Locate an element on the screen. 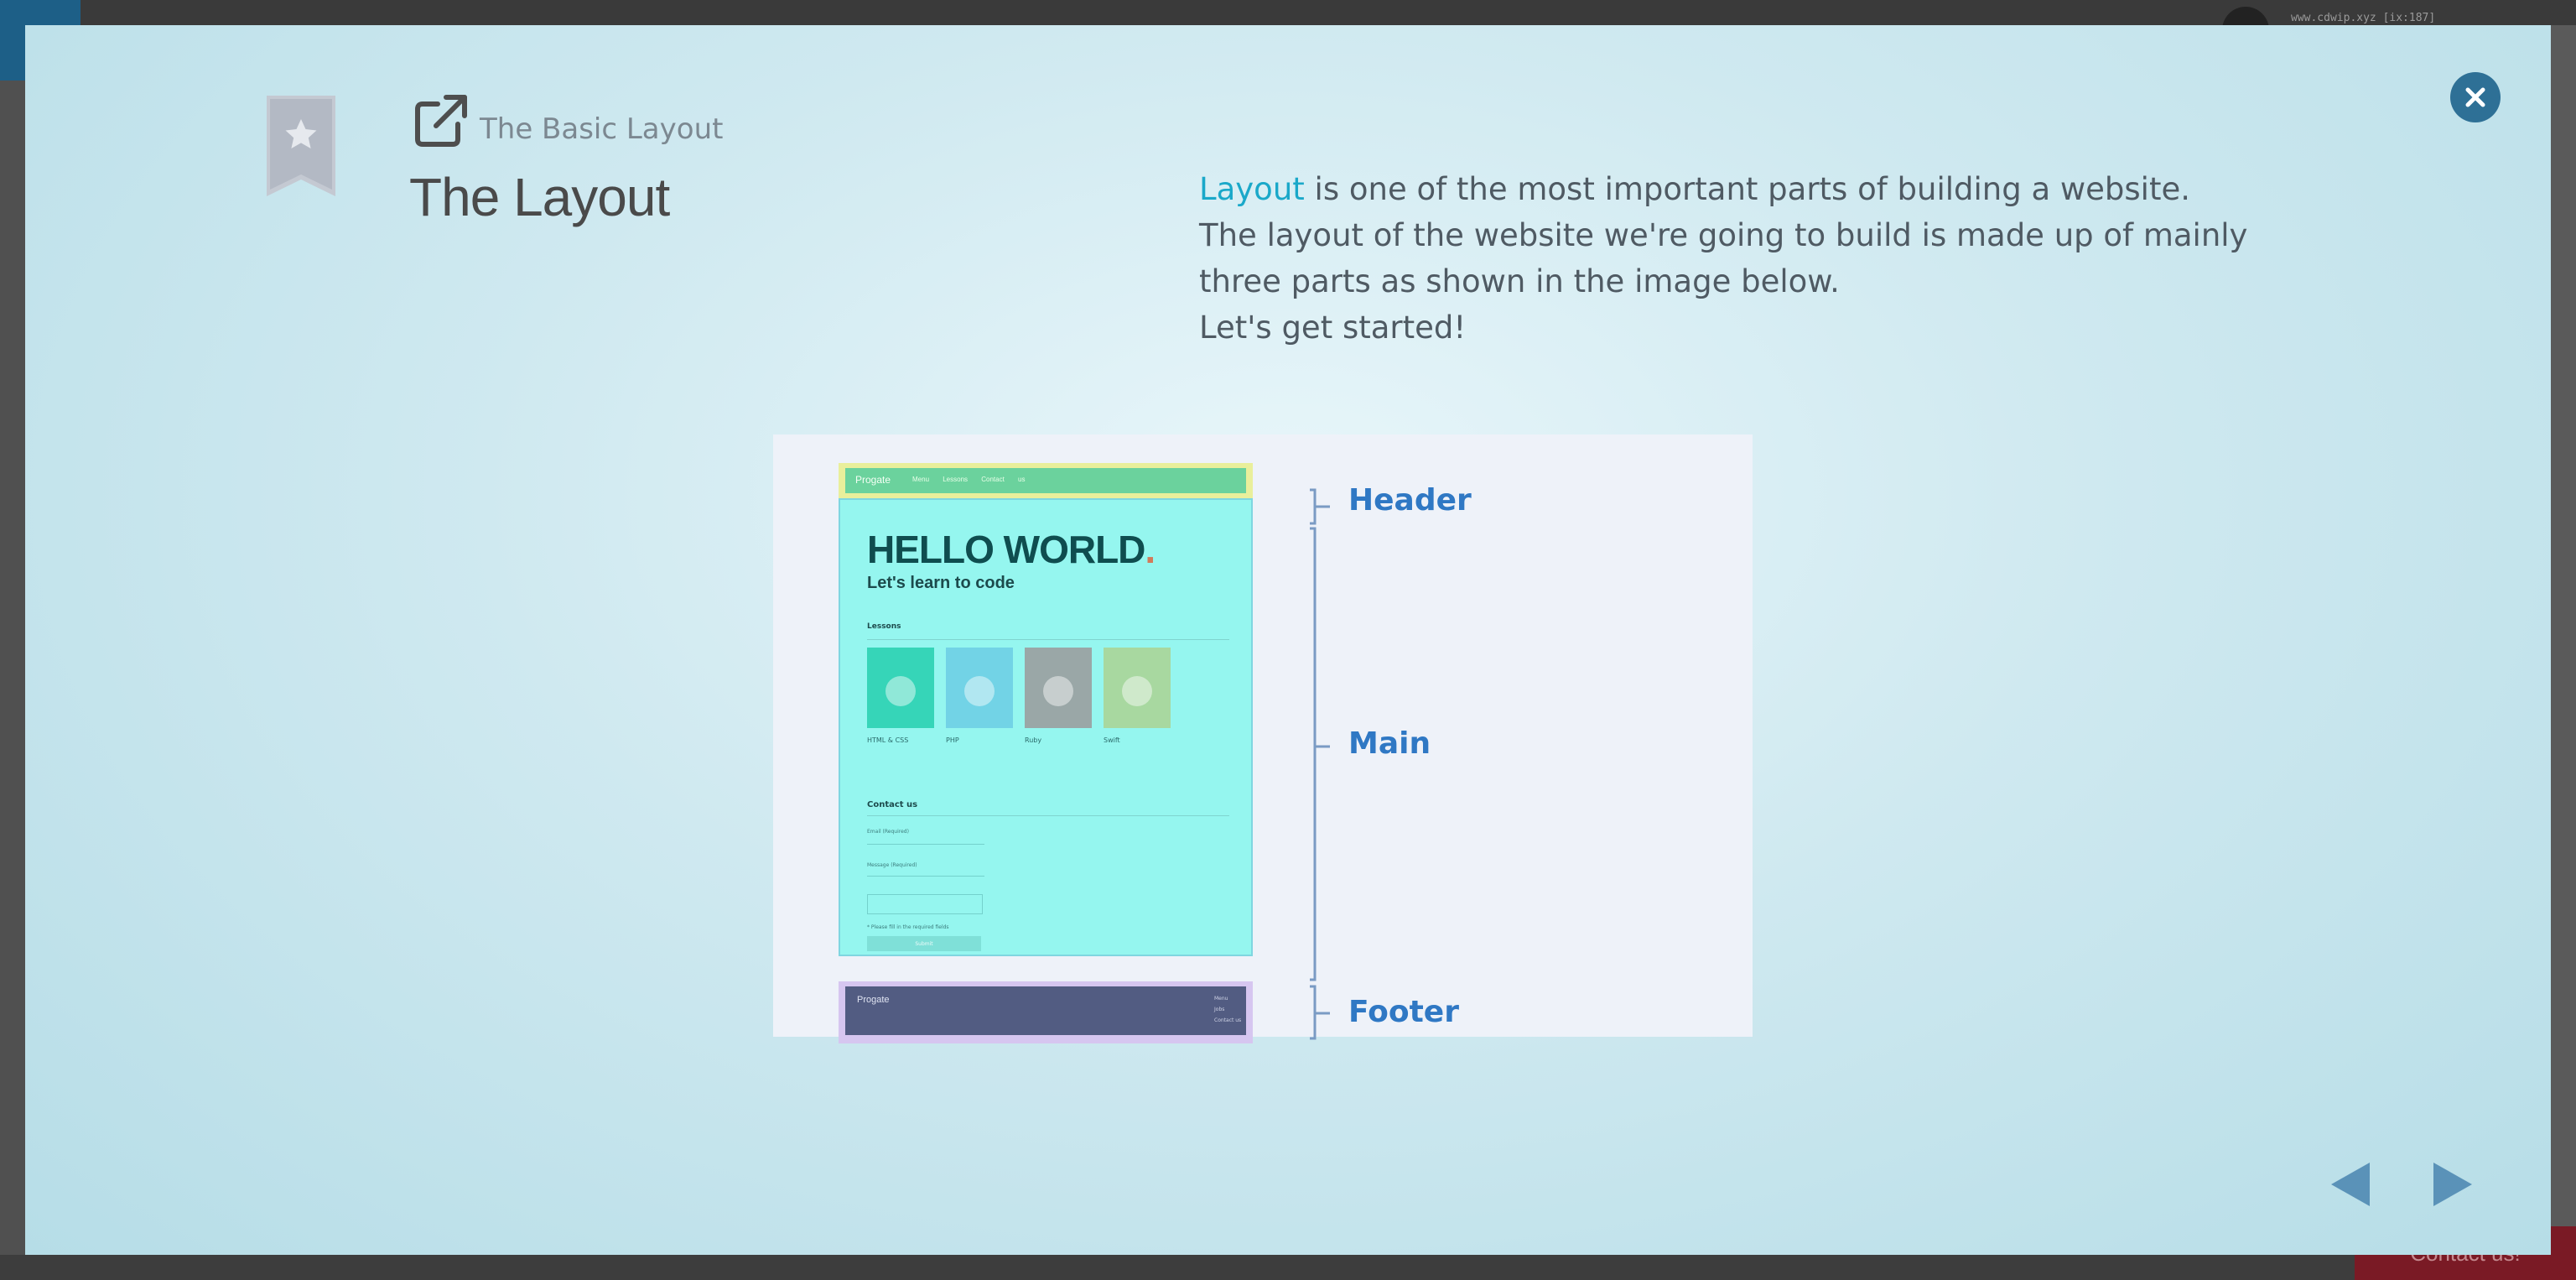  mock-header: Progate Menu Lessons Contact us is located at coordinates (1045, 480).